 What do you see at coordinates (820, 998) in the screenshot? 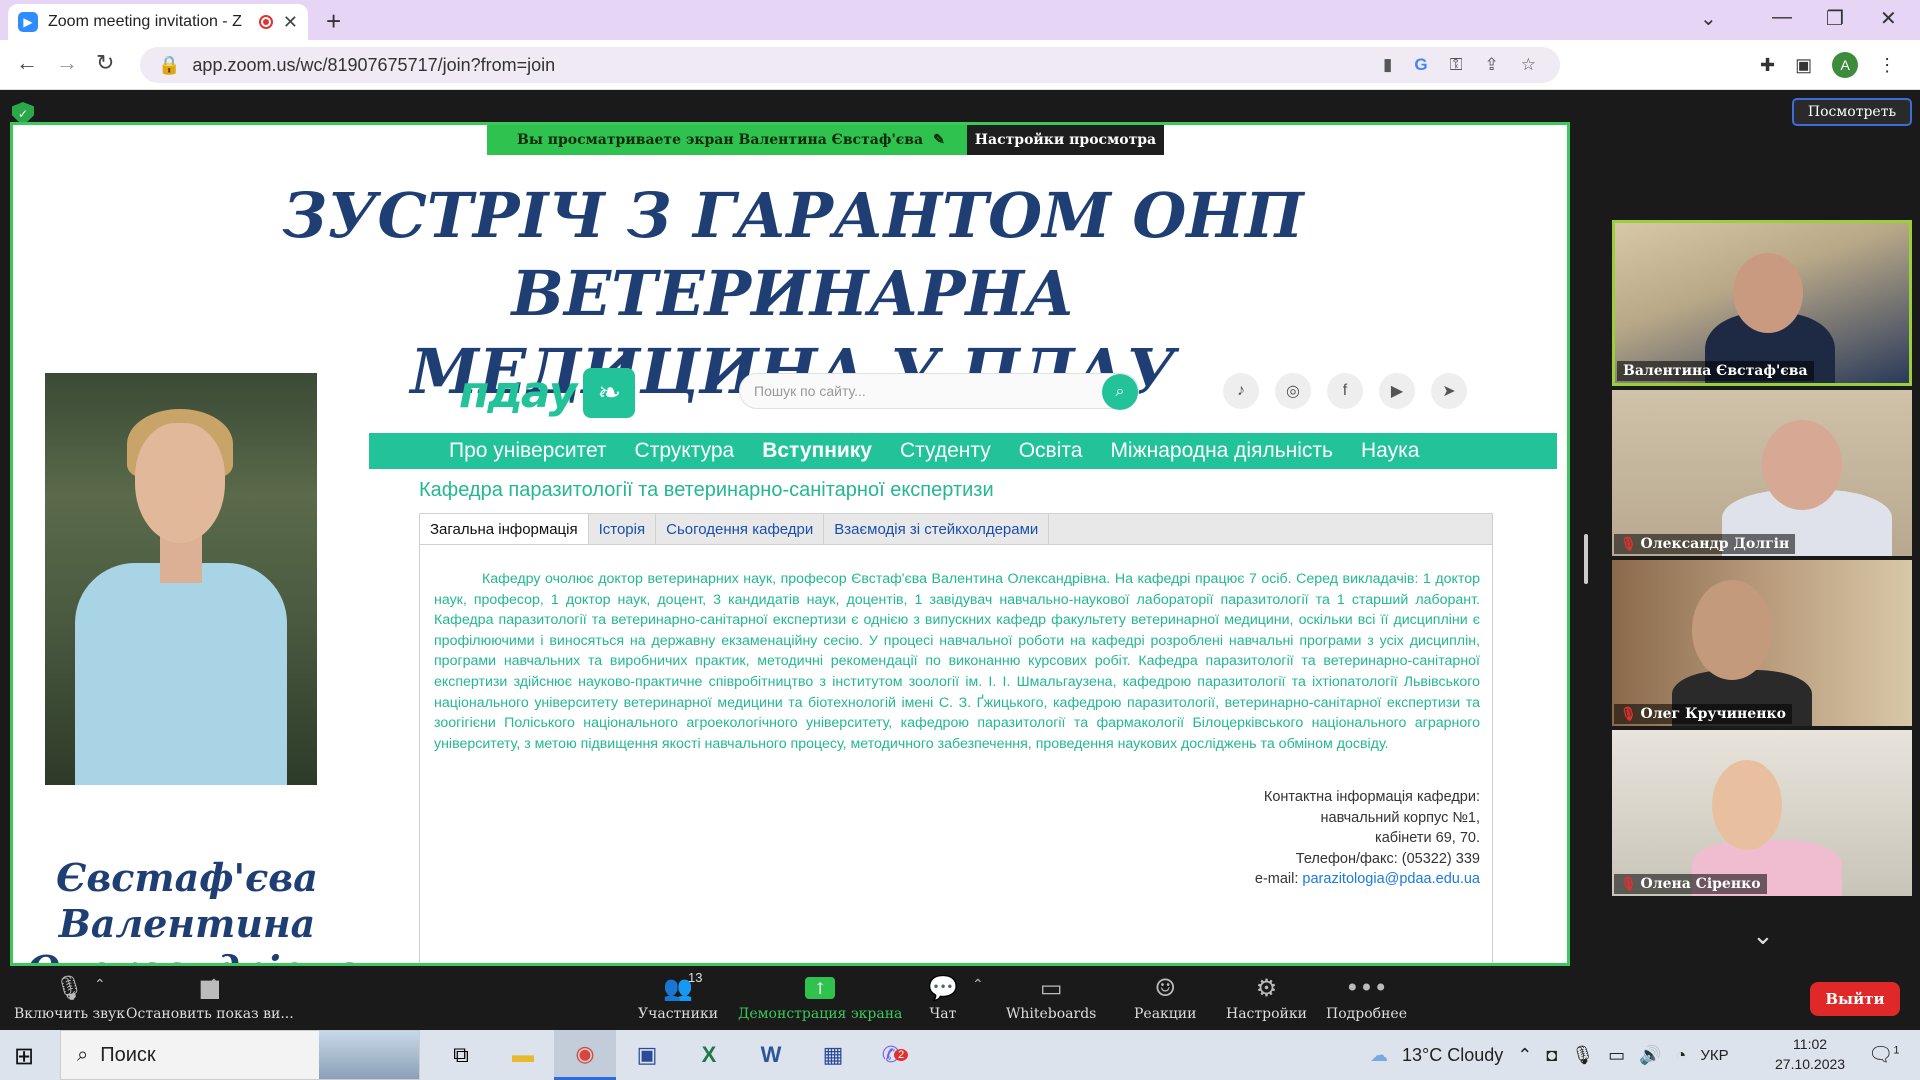
I see `share-screen-button: ↑ Демонстрация экрана` at bounding box center [820, 998].